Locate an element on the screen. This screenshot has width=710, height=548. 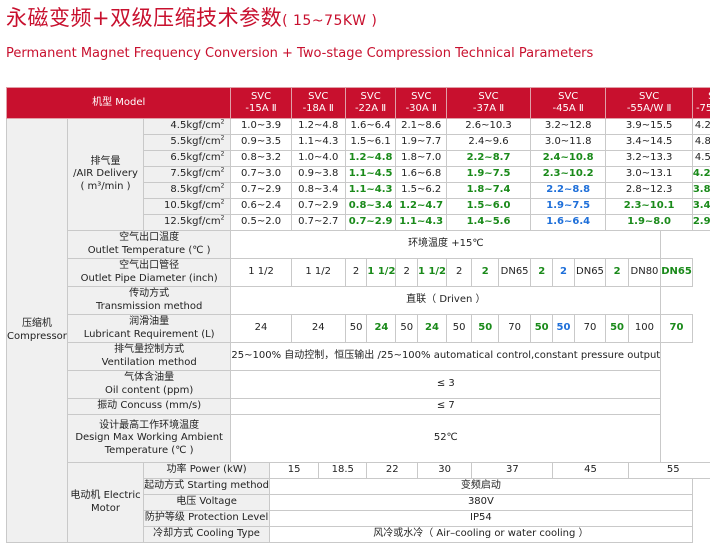
starting-method-label: 起动方式 Starting method is located at coordinates (207, 486).